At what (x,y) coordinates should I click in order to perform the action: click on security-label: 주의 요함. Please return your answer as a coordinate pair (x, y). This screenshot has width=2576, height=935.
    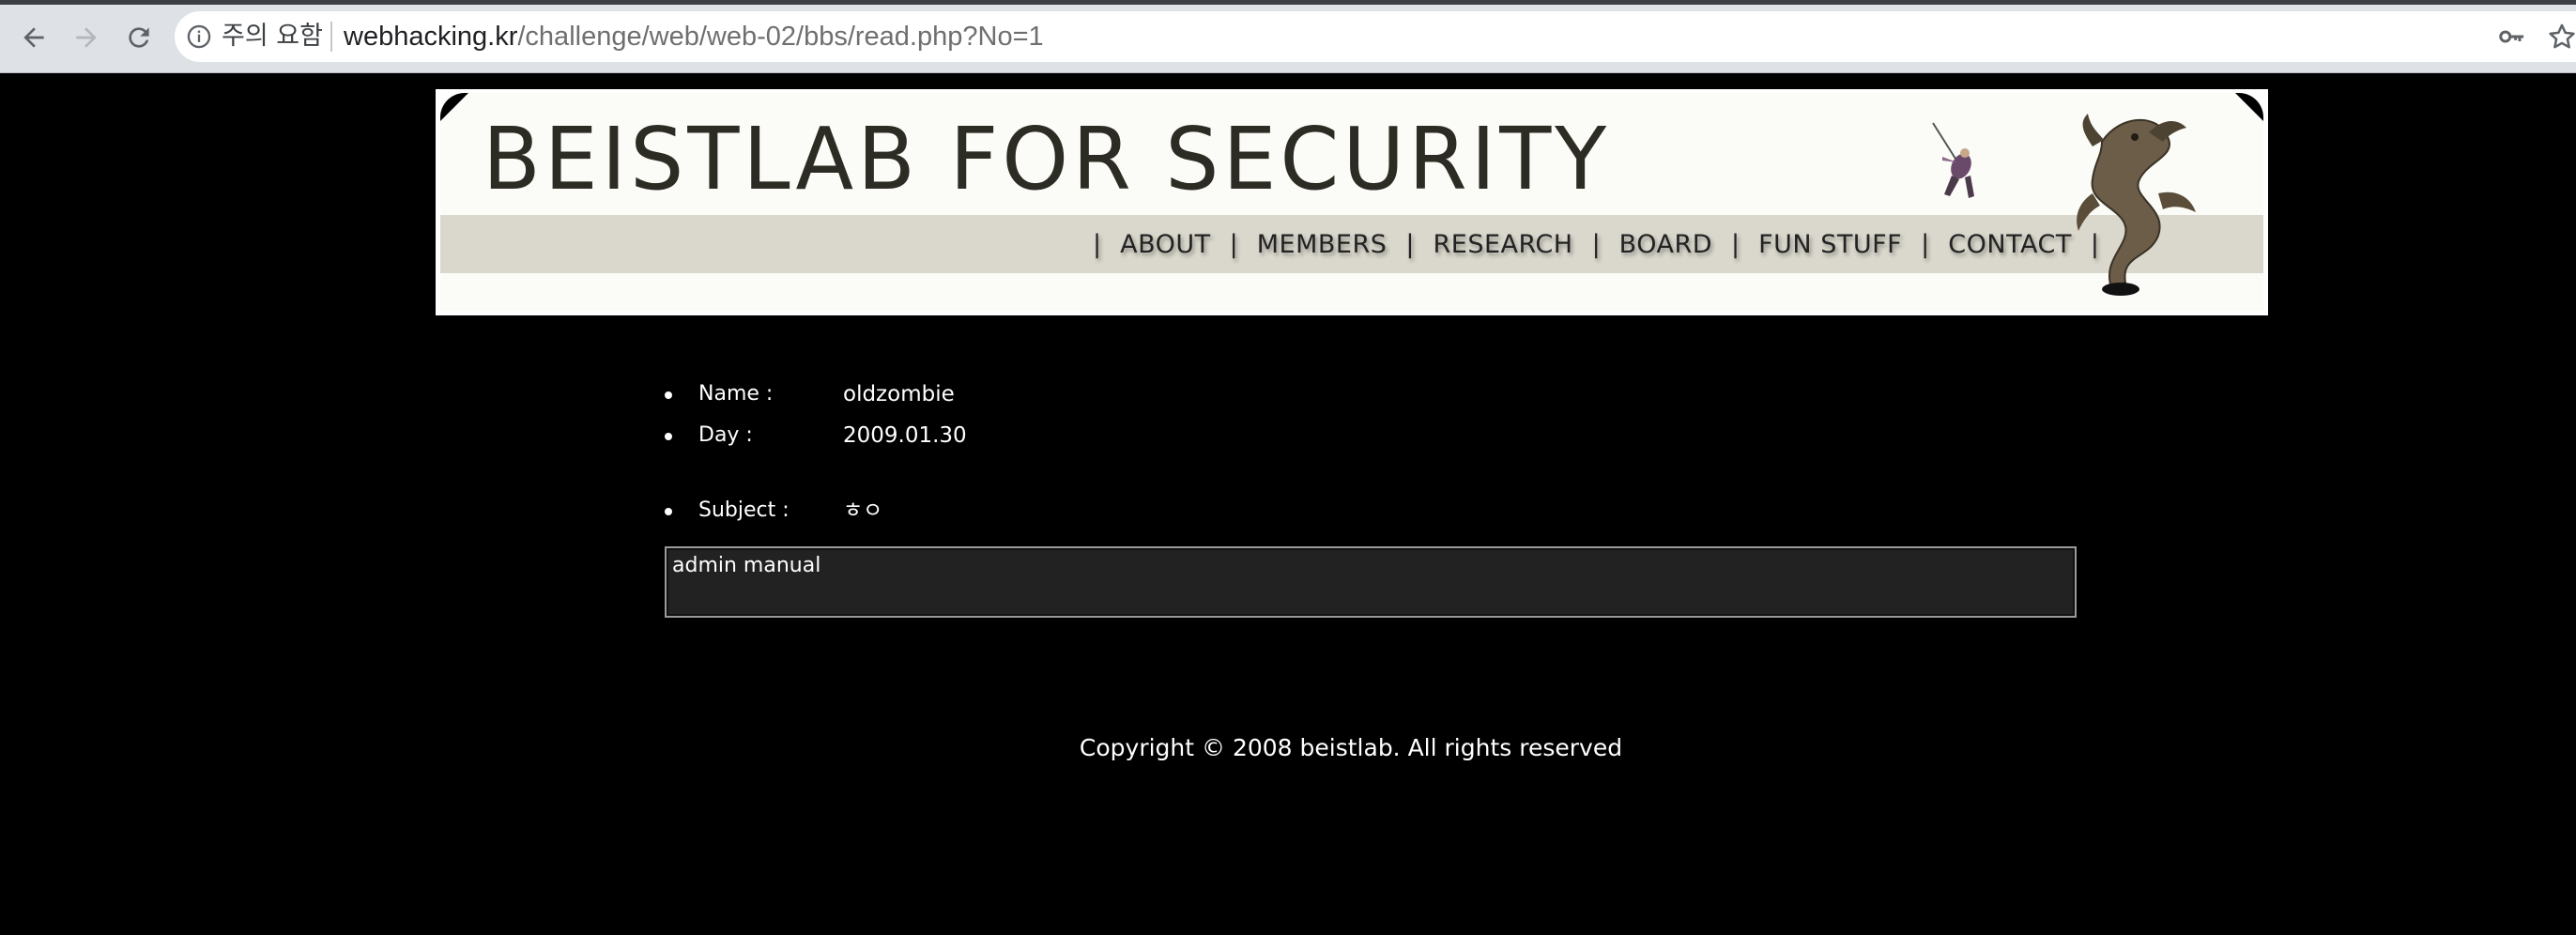
    Looking at the image, I should click on (273, 37).